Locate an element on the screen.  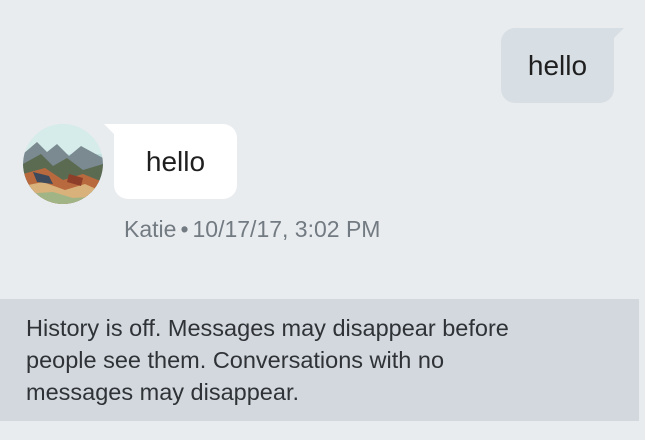
message-meta: Katie • 10/17/17, 3:02 PM is located at coordinates (252, 229).